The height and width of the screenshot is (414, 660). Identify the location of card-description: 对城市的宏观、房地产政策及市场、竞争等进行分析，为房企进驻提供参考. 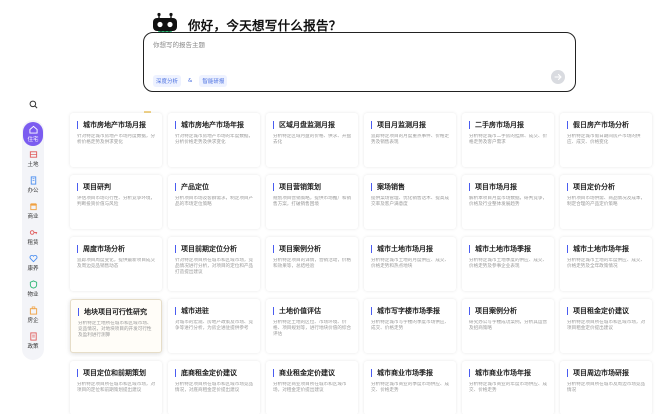
(214, 326).